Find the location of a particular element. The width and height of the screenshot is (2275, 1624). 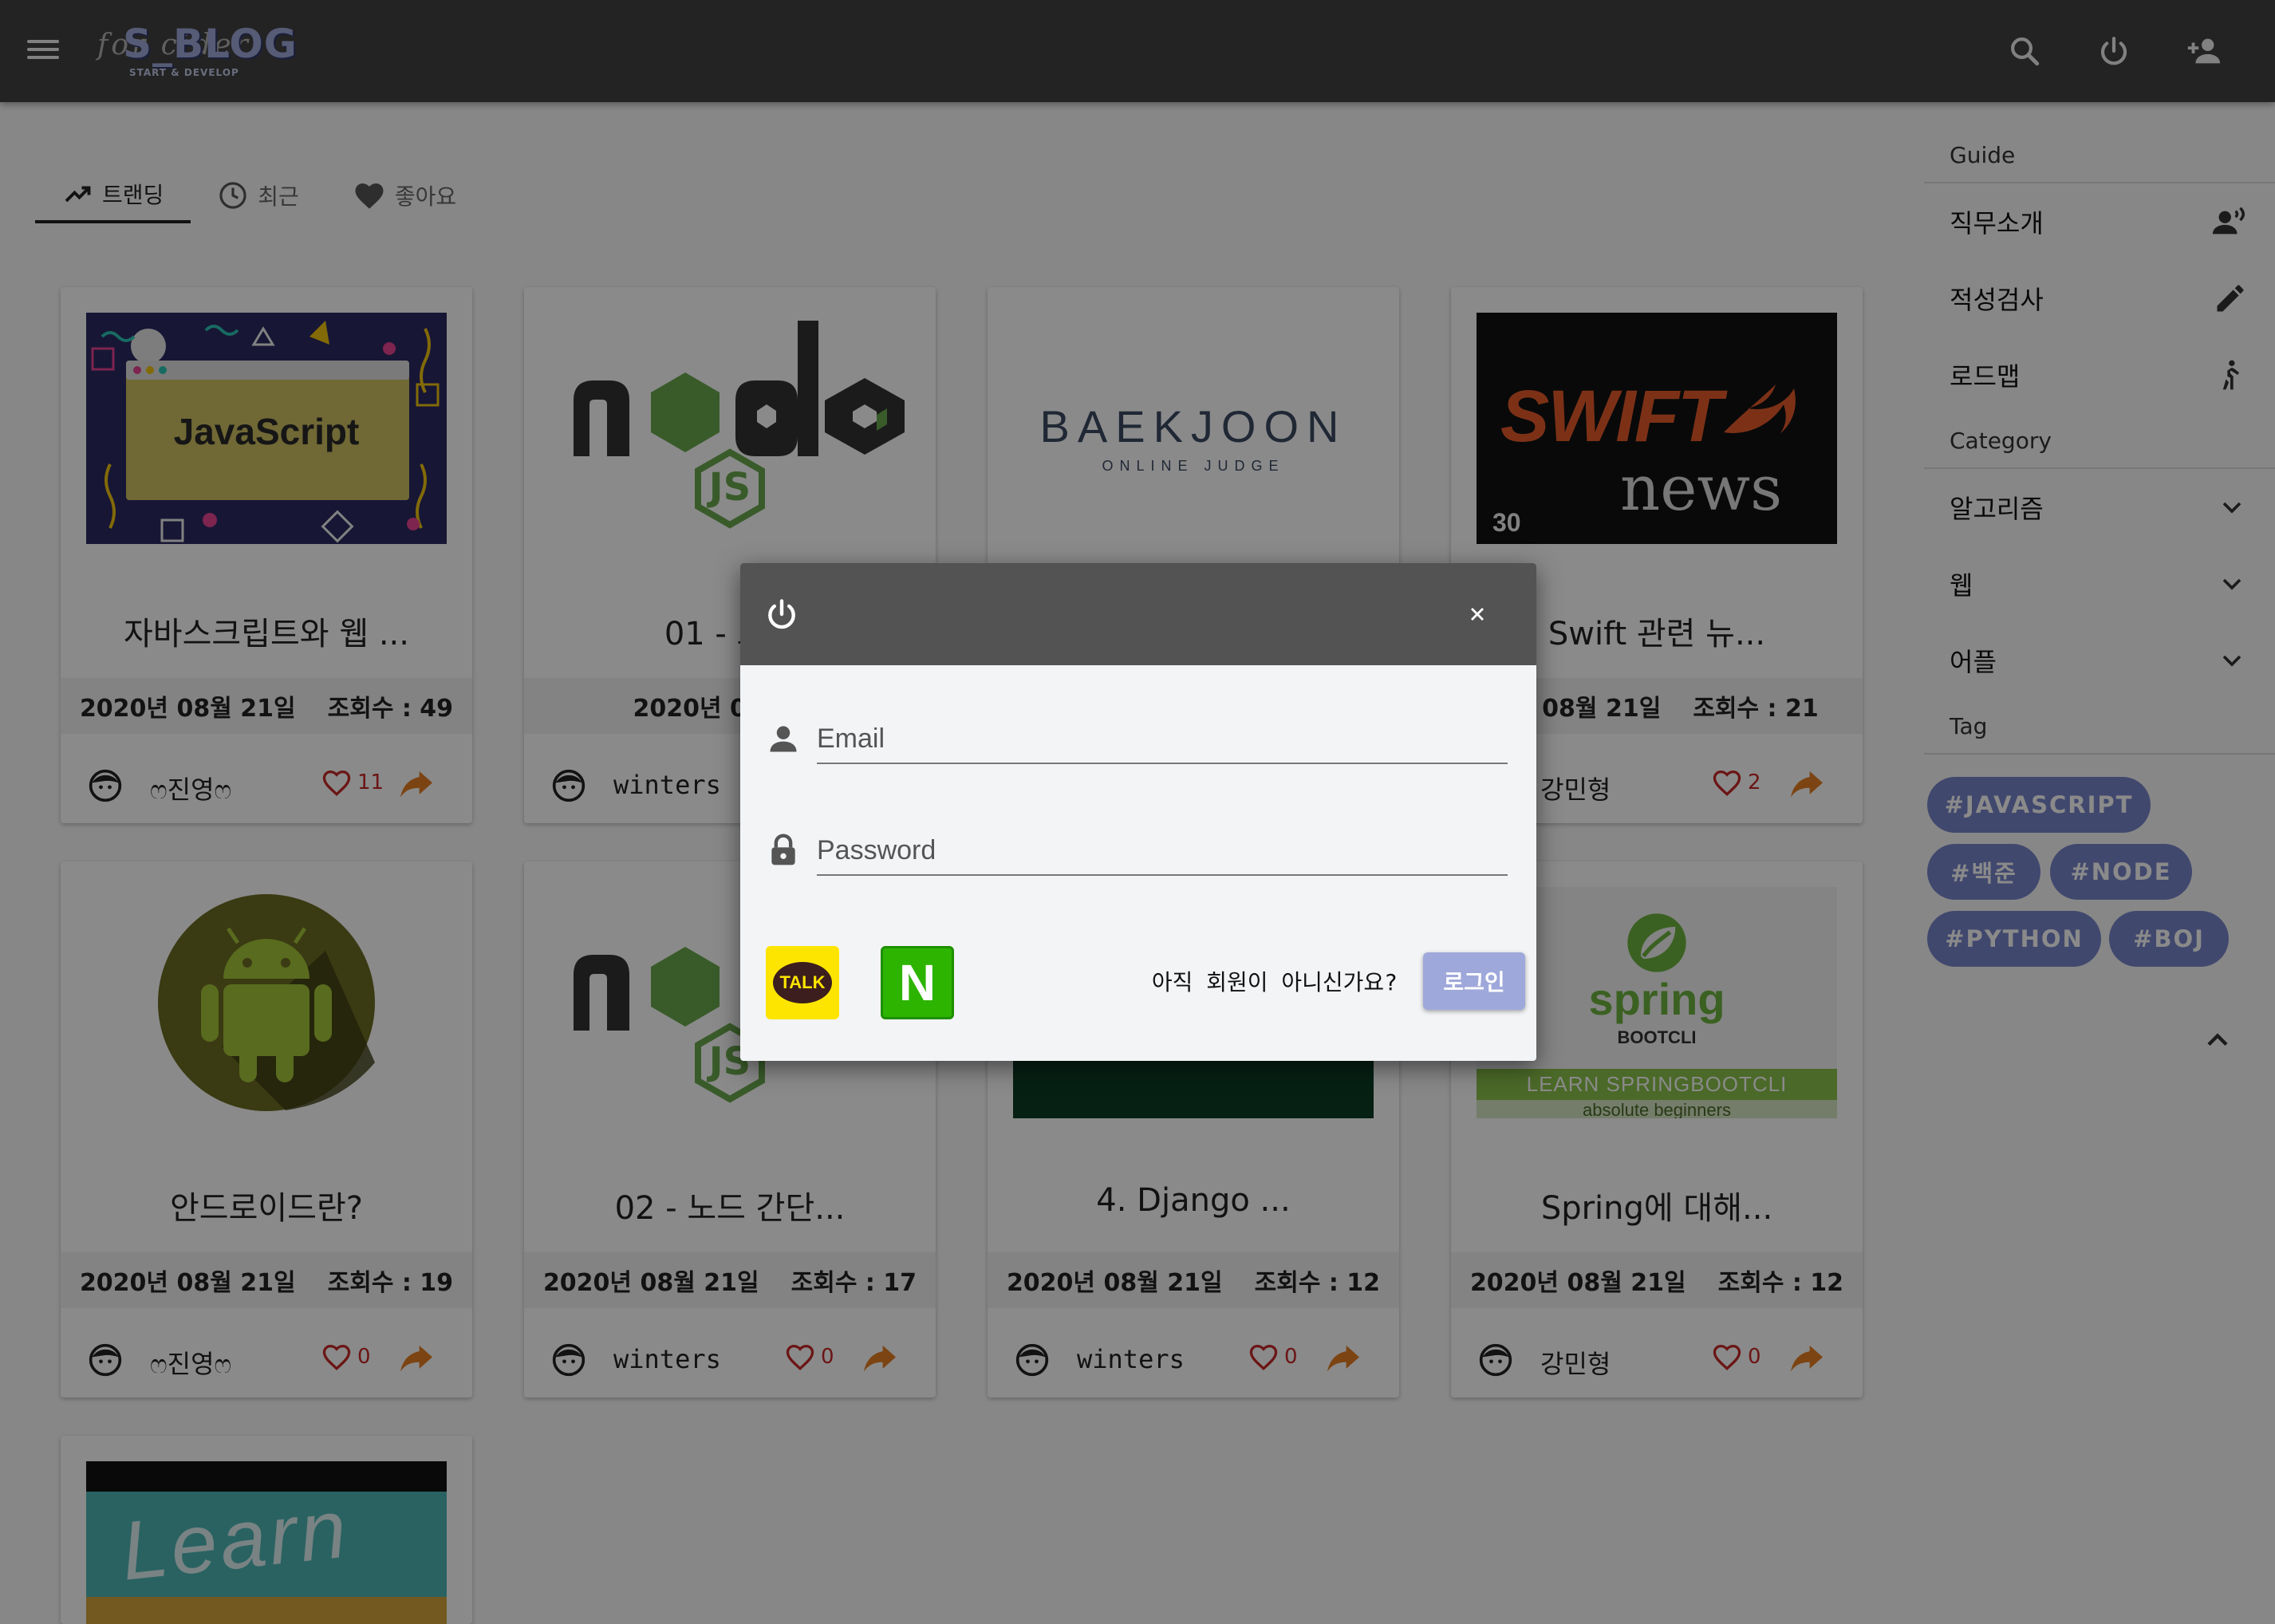

power-icon is located at coordinates (781, 614).